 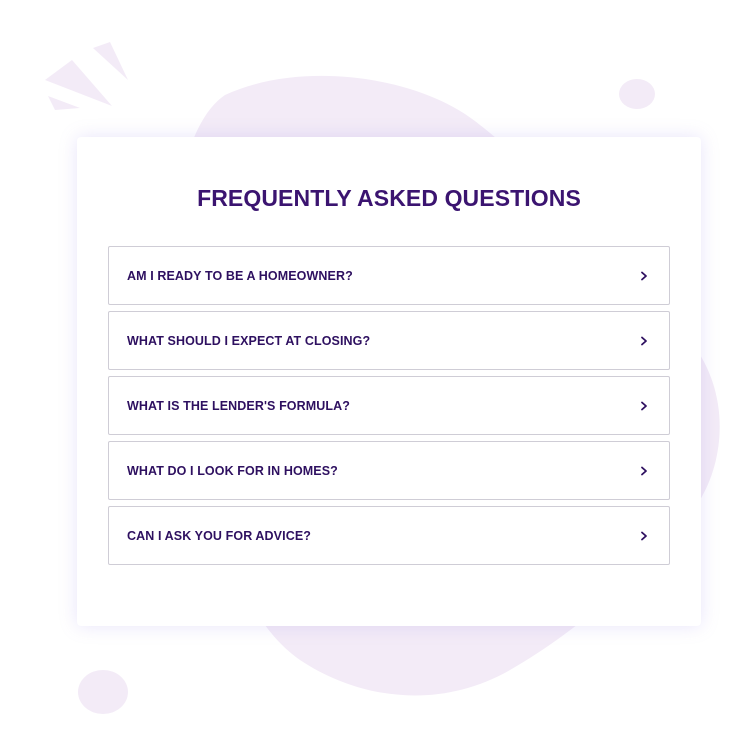 What do you see at coordinates (389, 340) in the screenshot?
I see `faq-item: WHAT SHOULD I EXPECT AT CLOSING?` at bounding box center [389, 340].